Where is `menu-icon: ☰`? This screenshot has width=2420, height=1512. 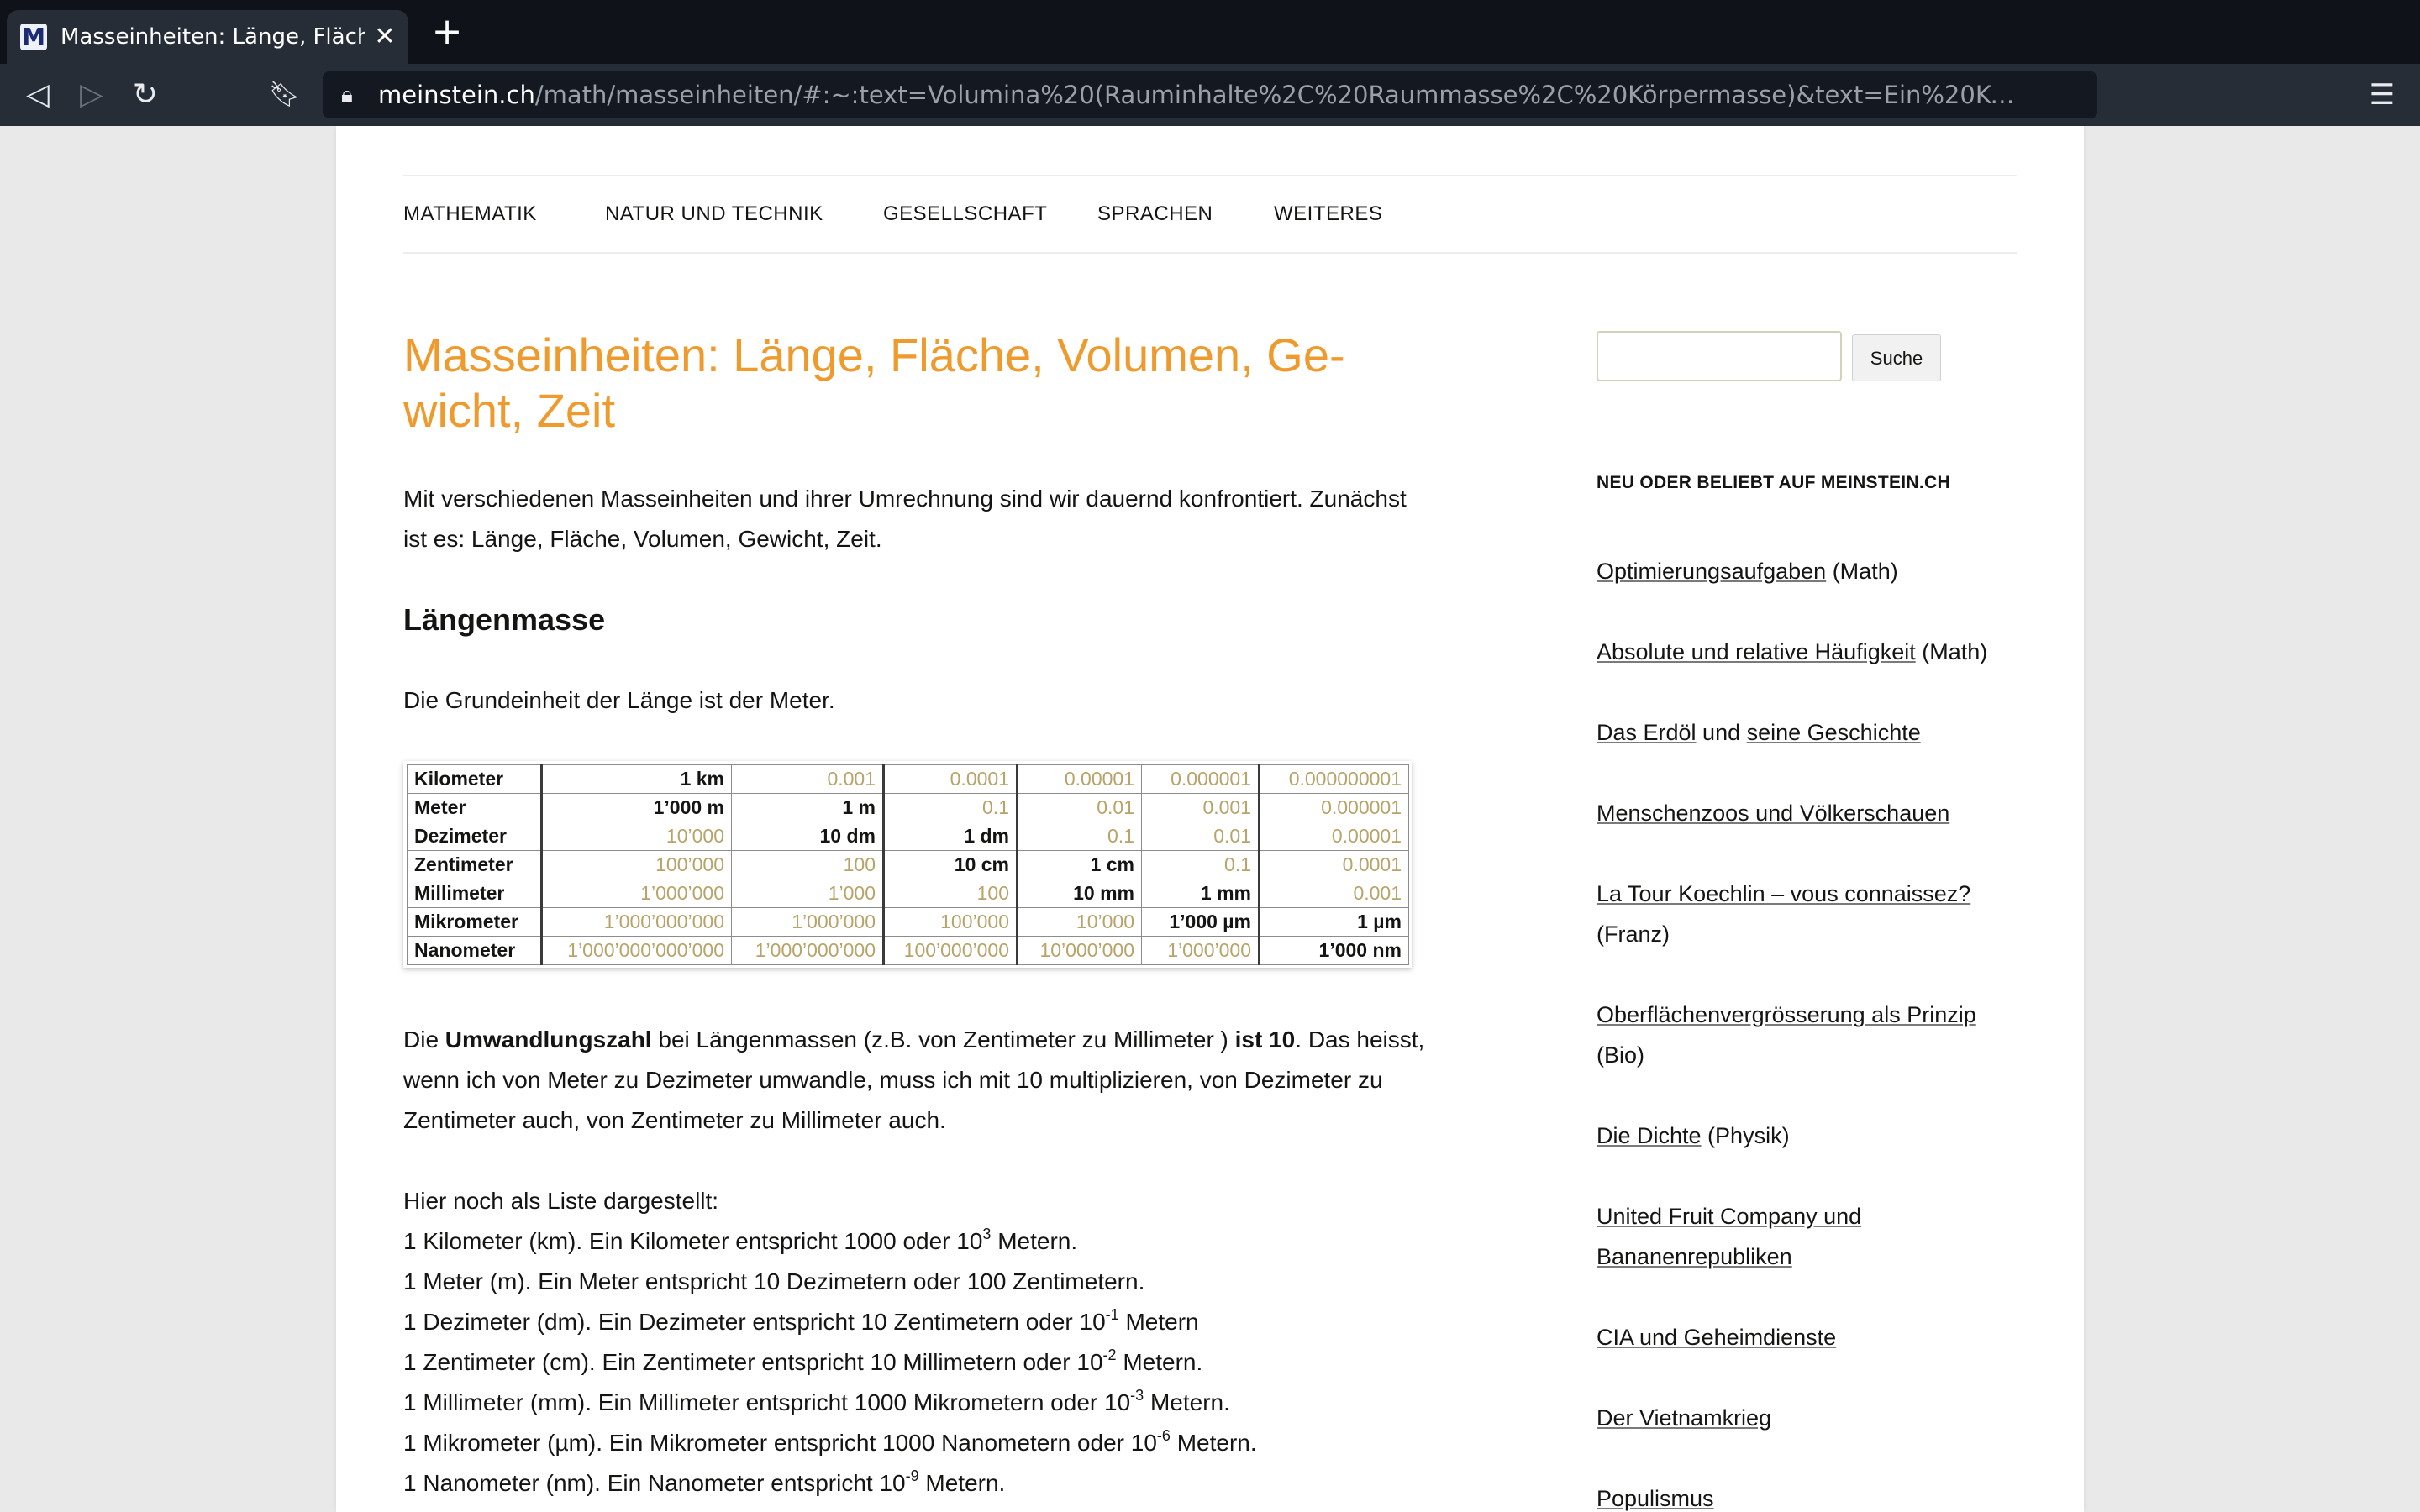
menu-icon: ☰ is located at coordinates (2382, 95).